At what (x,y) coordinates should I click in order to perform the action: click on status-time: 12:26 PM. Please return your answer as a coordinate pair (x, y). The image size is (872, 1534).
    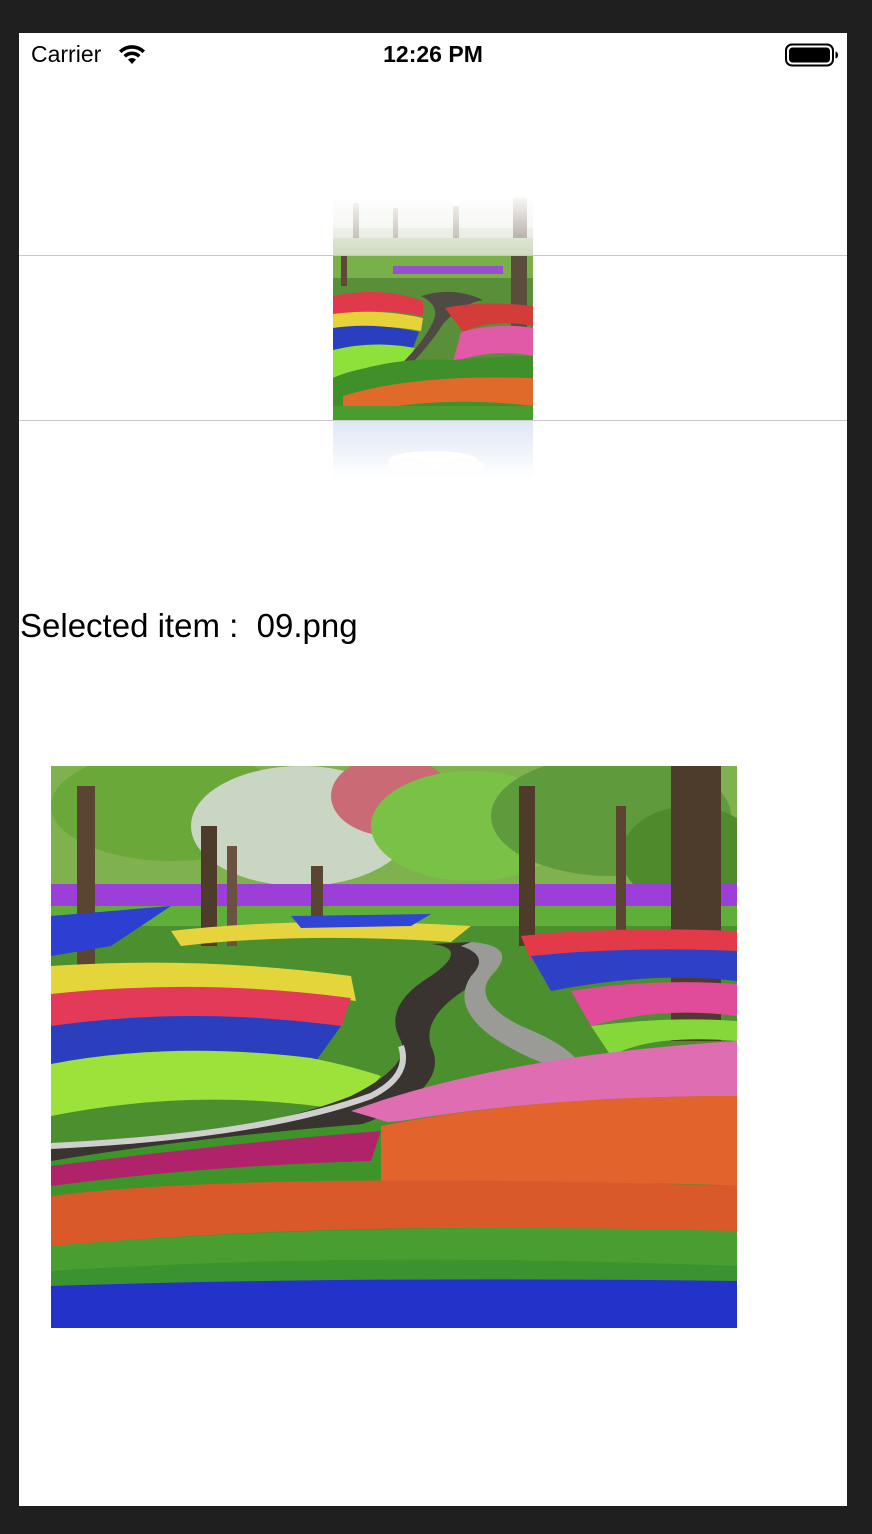
    Looking at the image, I should click on (433, 54).